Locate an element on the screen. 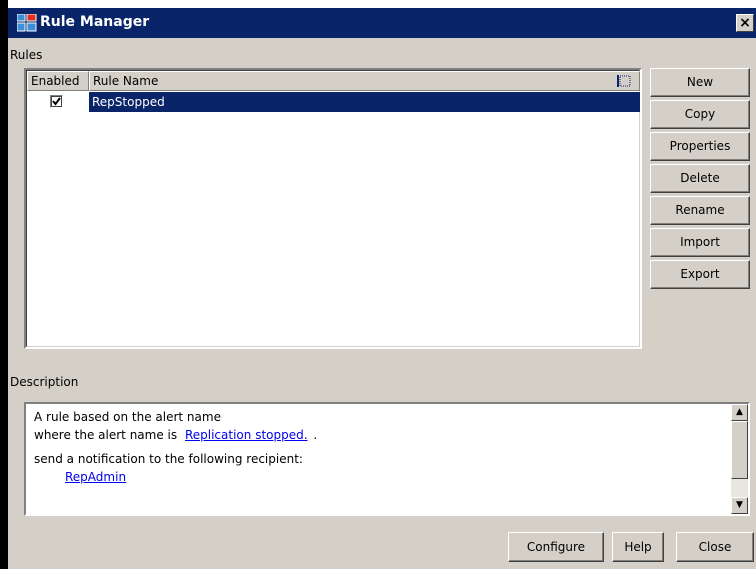 This screenshot has height=569, width=756. rule-enabled-cell is located at coordinates (58, 102).